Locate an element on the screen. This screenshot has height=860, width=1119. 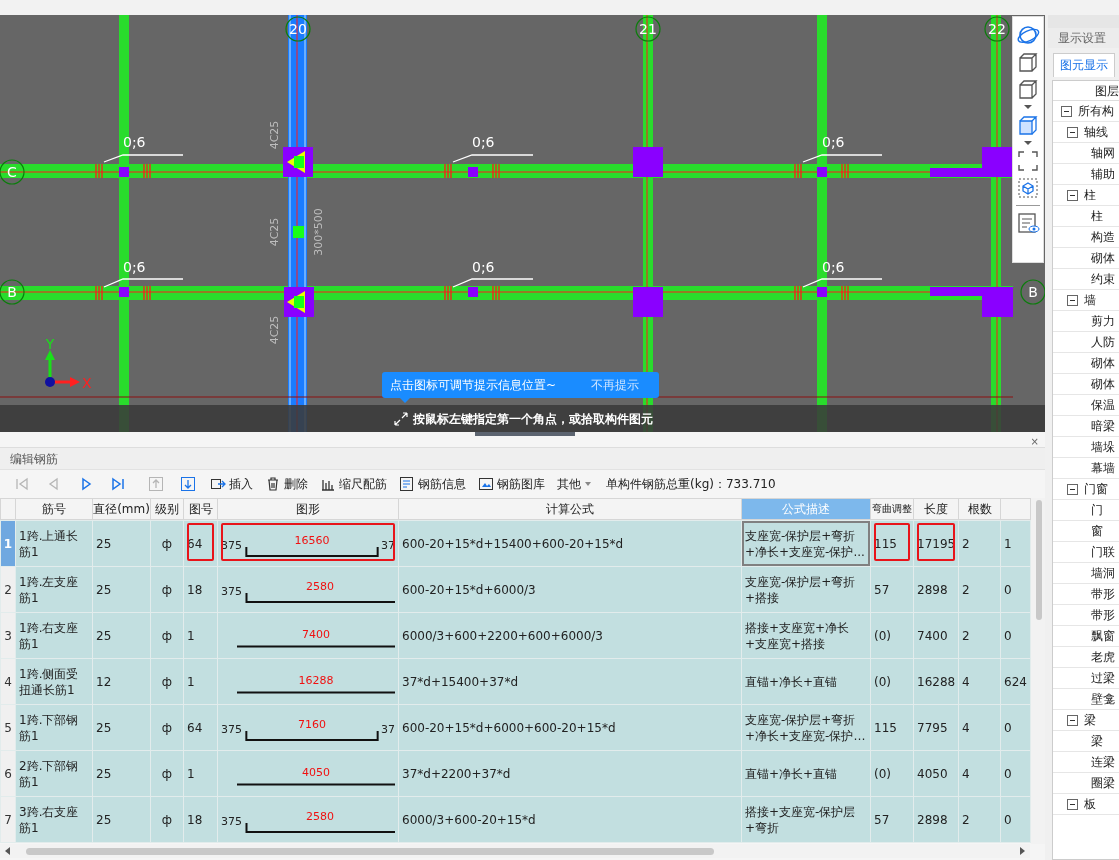
column-header: 级别 is located at coordinates (167, 509).